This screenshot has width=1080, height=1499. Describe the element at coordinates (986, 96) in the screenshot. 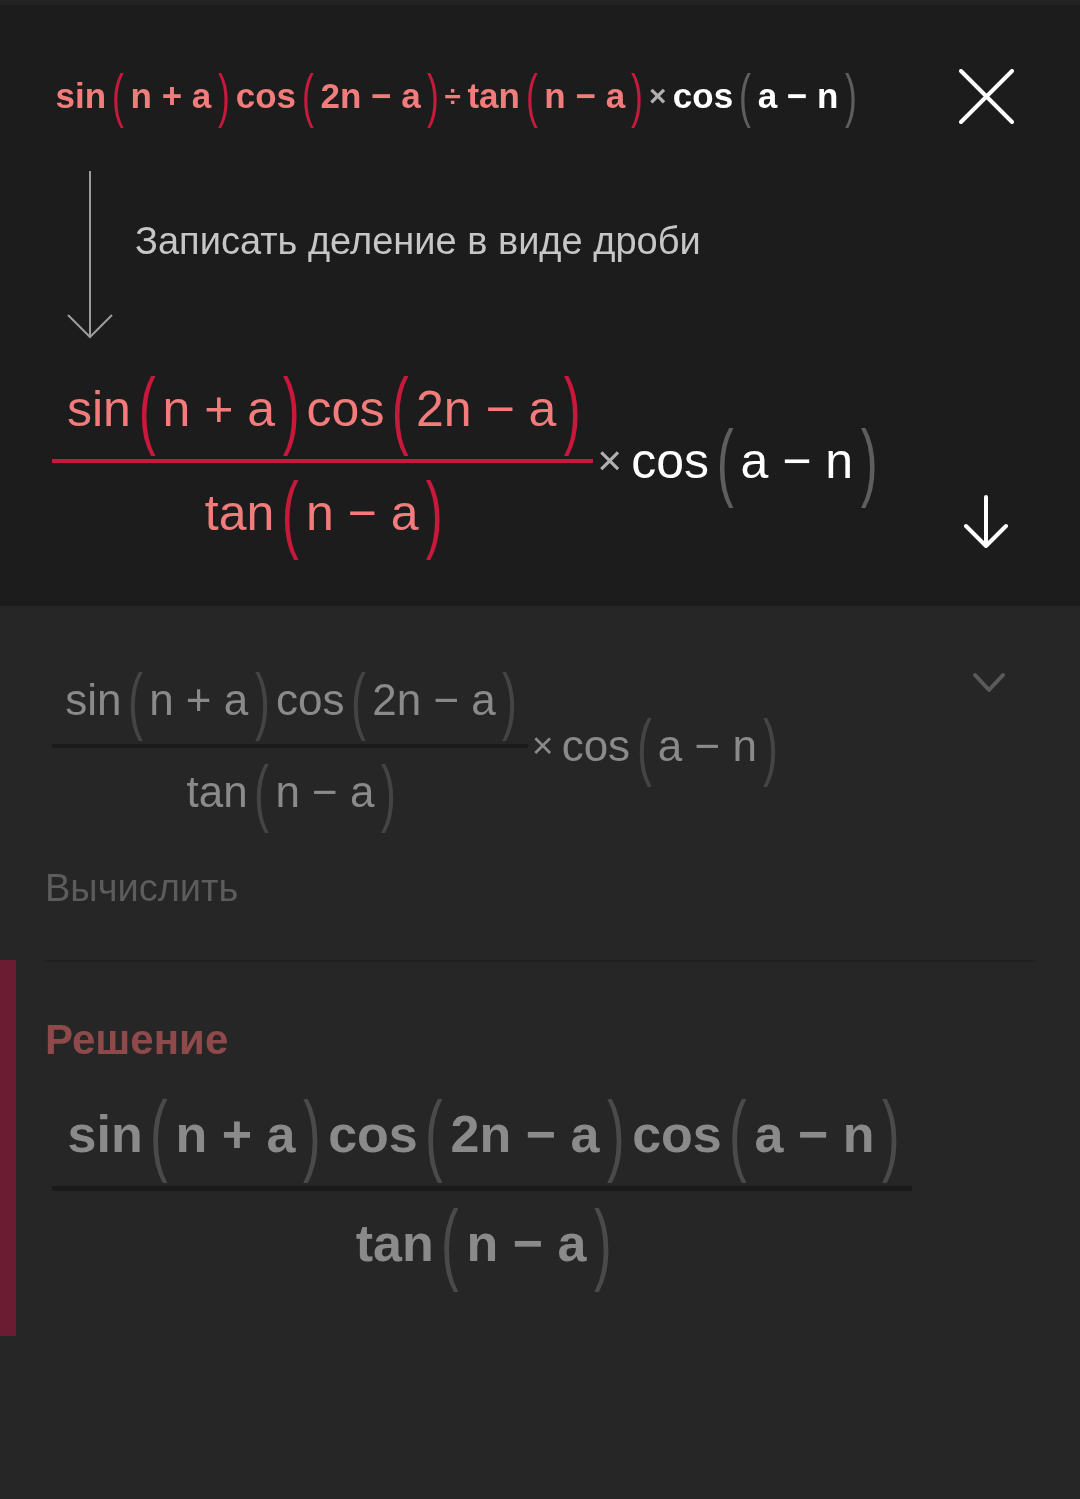

I see `close-icon` at that location.